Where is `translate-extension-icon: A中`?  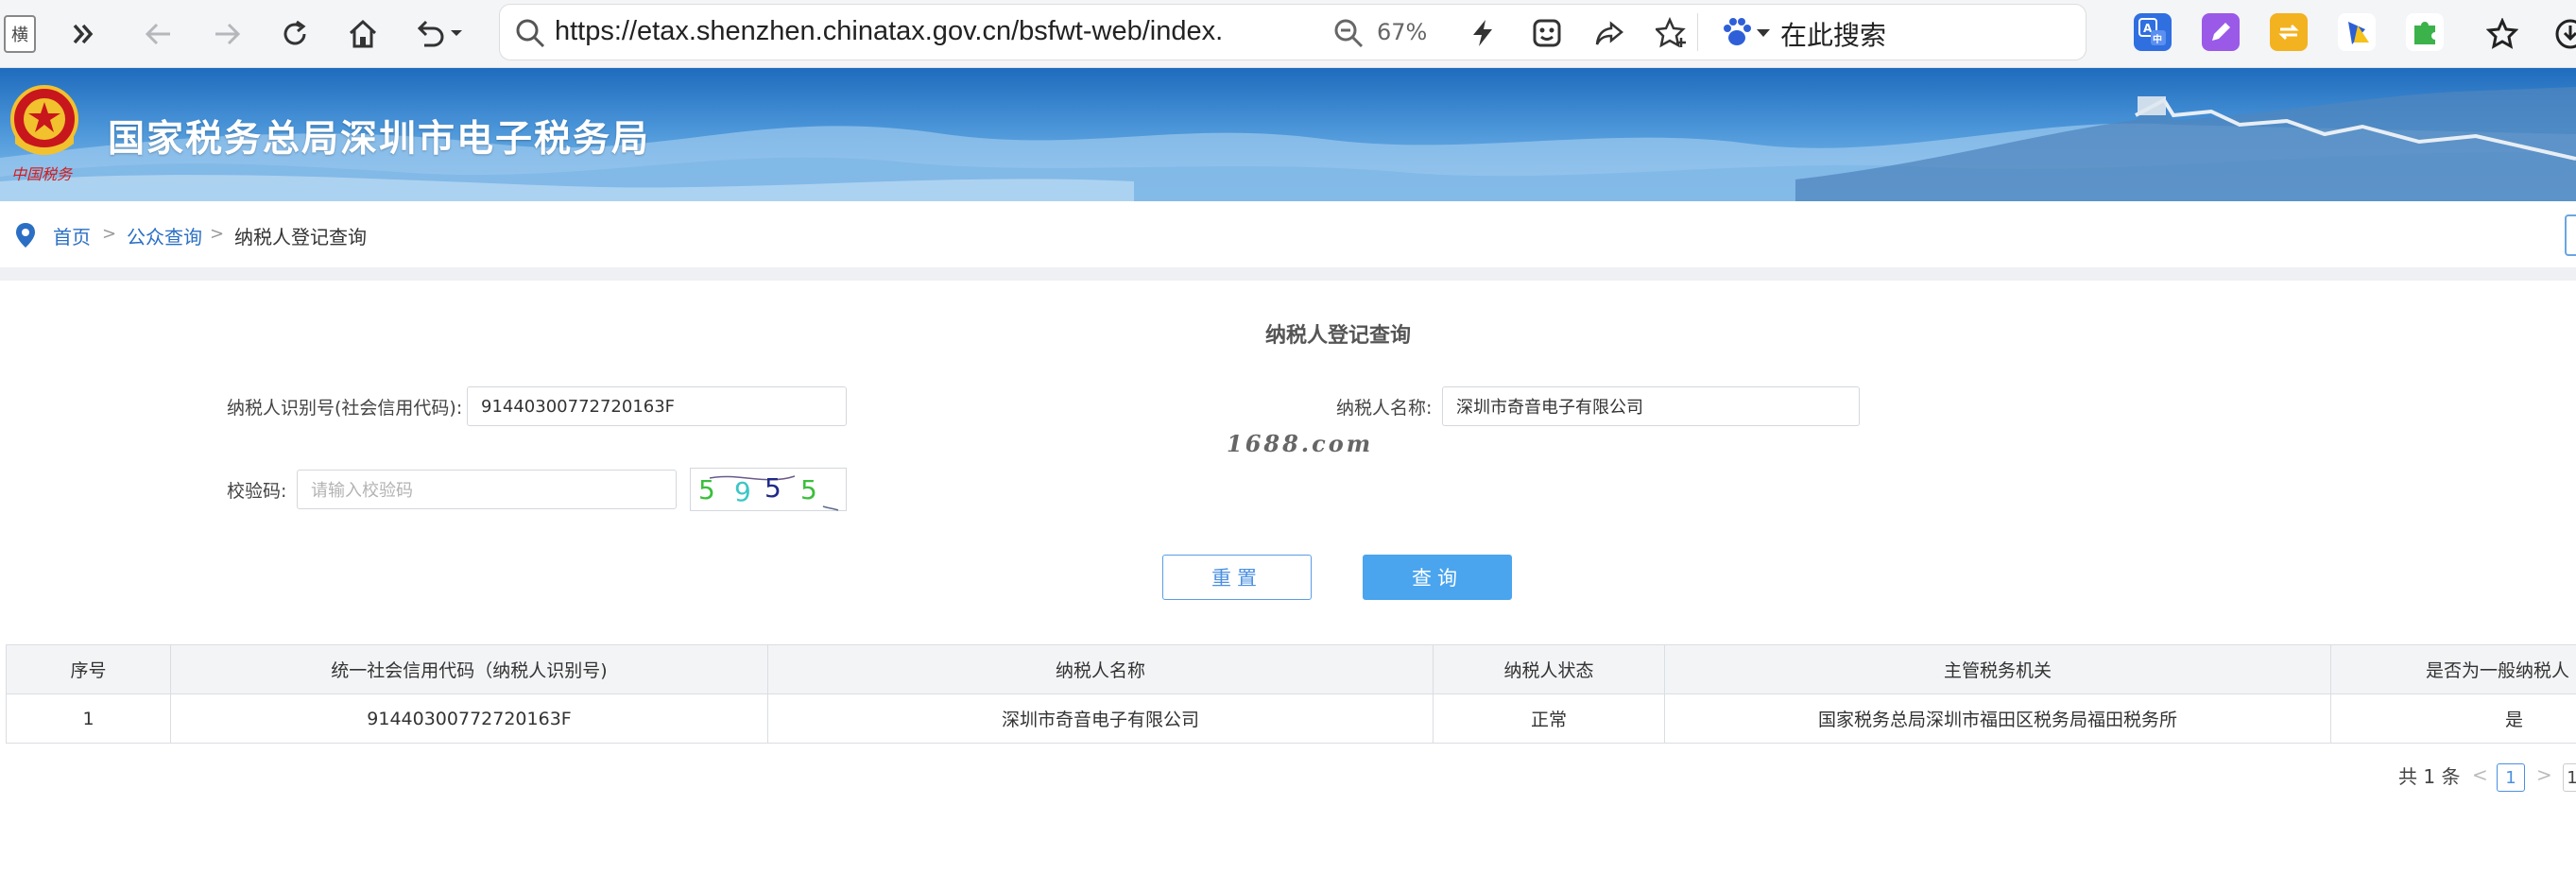
translate-extension-icon: A中 is located at coordinates (2153, 32).